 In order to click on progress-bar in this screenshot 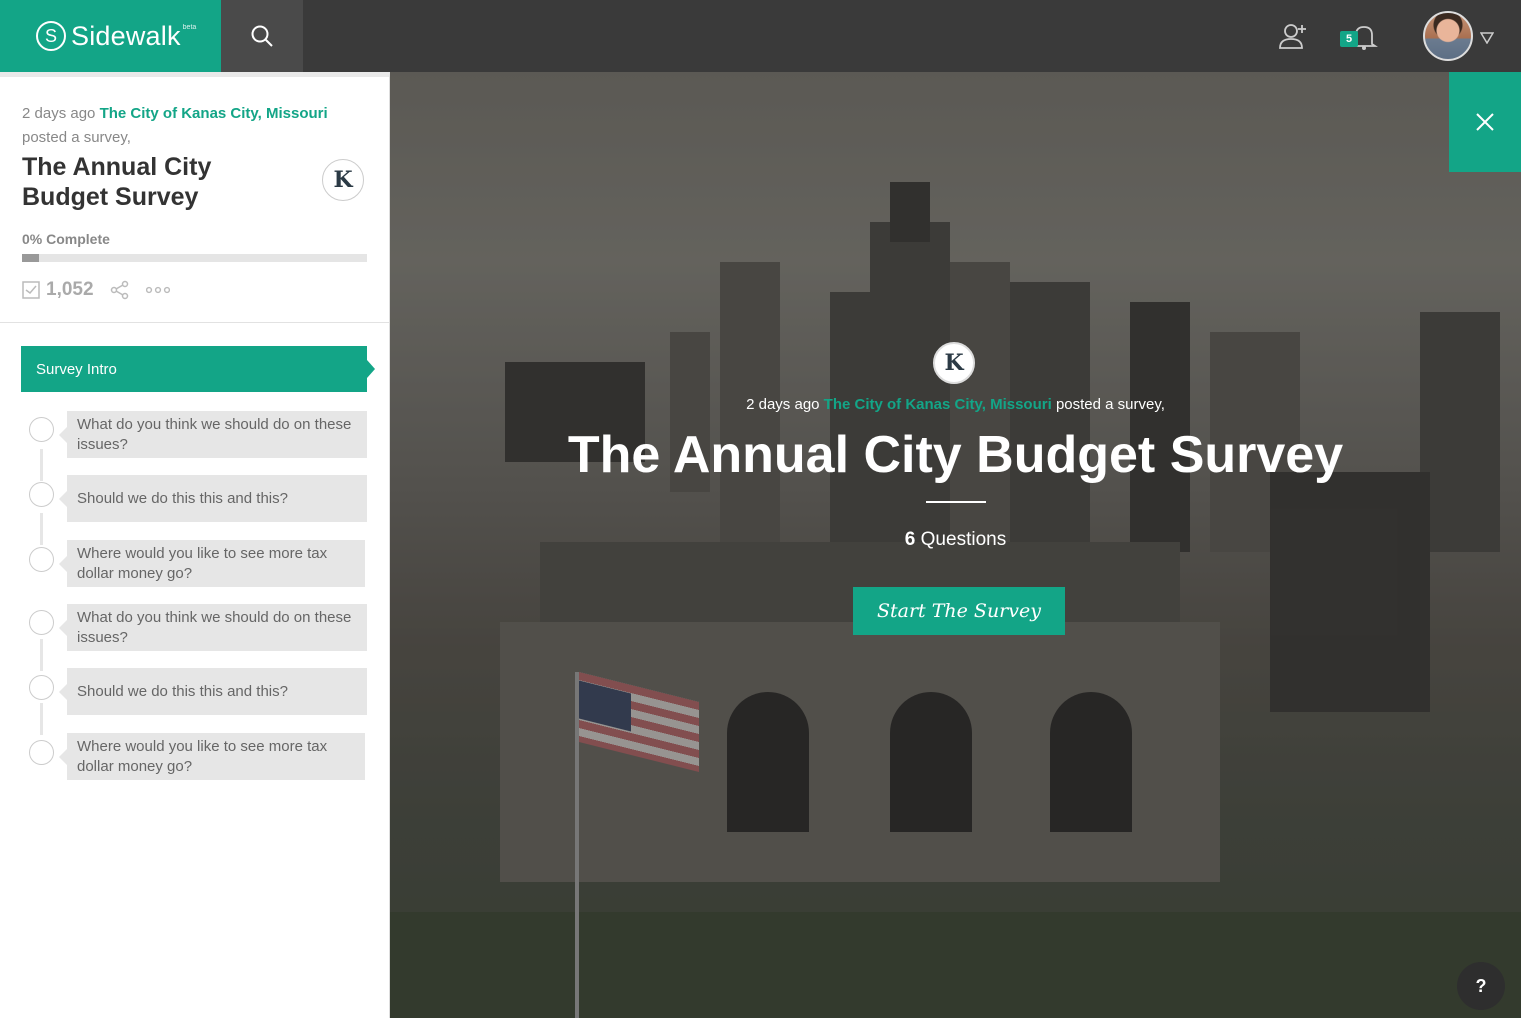, I will do `click(194, 258)`.